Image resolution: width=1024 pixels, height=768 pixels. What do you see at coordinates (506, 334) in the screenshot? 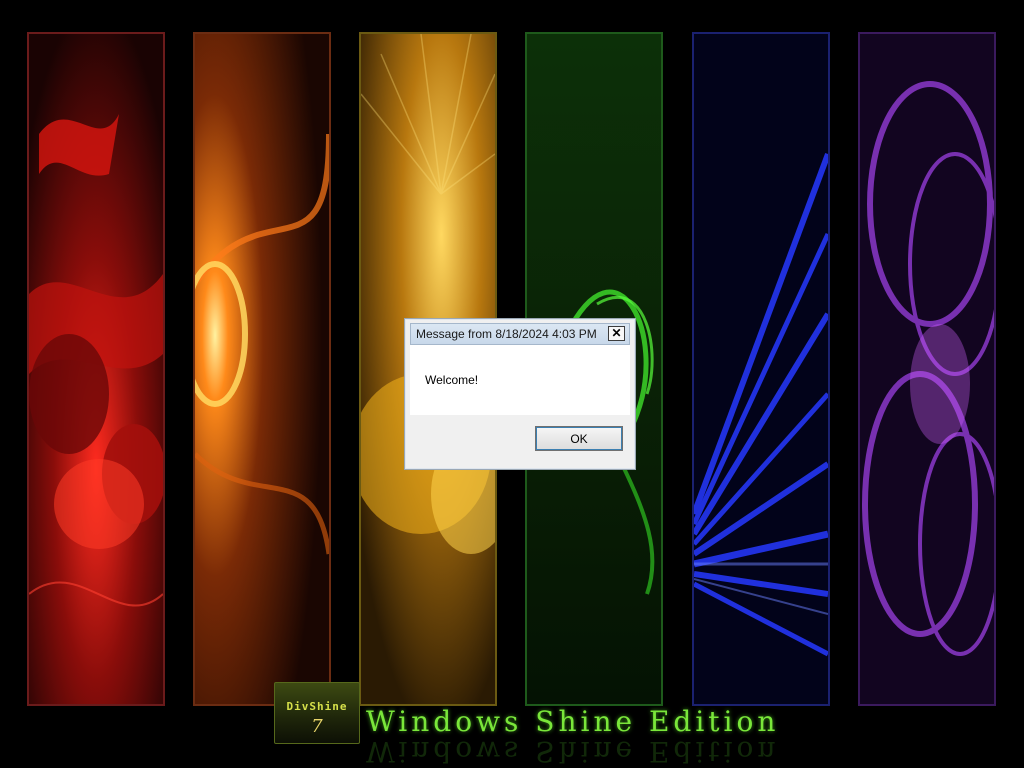
I see `dialog-title: Message from 8/18/2024 4:03 PM` at bounding box center [506, 334].